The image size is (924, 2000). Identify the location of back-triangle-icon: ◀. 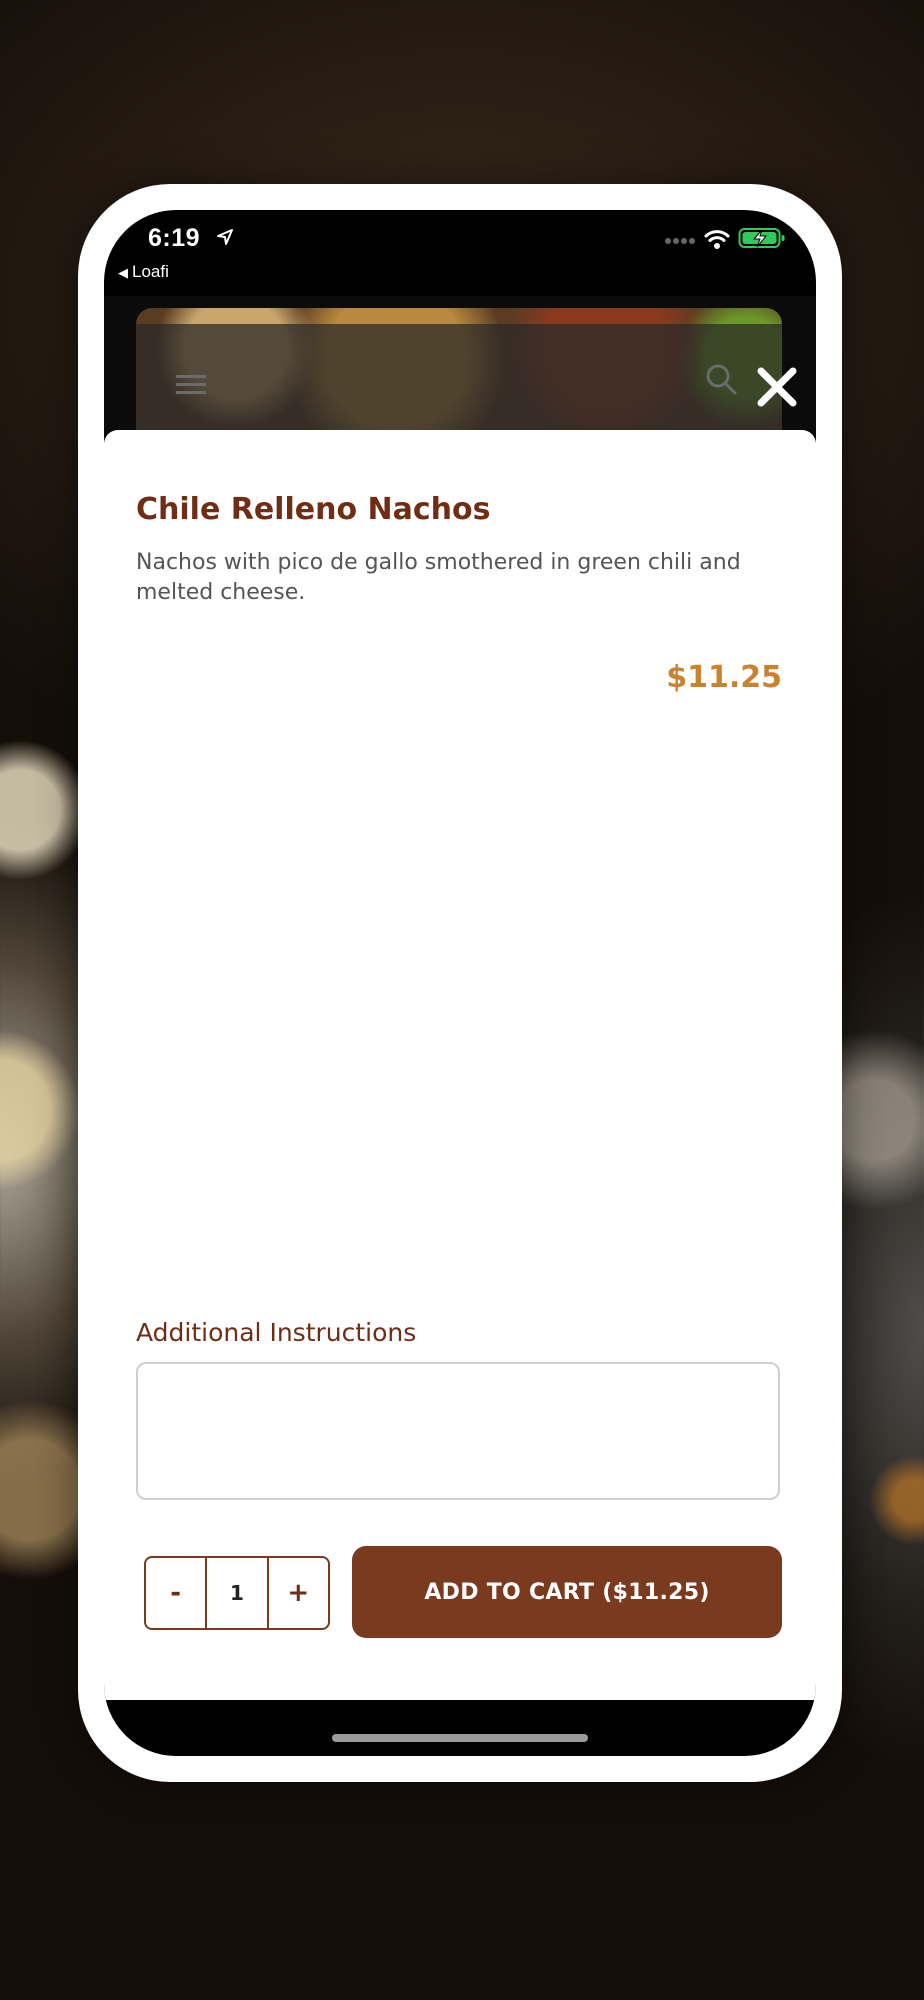
(123, 272).